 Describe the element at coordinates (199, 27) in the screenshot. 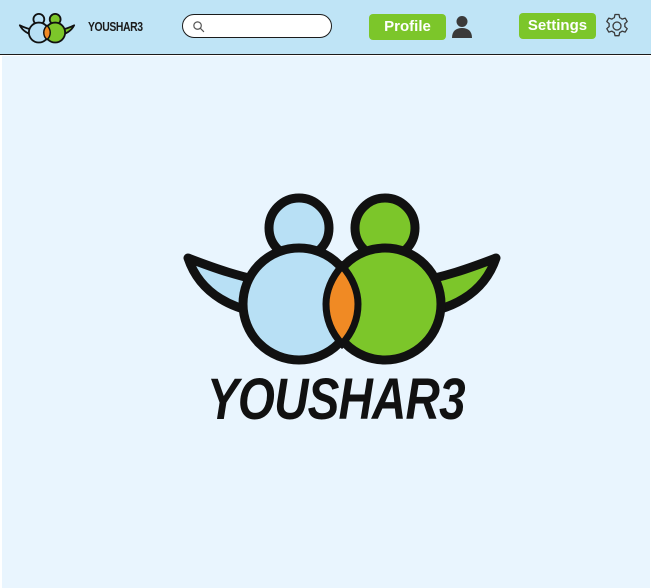

I see `search-icon` at that location.